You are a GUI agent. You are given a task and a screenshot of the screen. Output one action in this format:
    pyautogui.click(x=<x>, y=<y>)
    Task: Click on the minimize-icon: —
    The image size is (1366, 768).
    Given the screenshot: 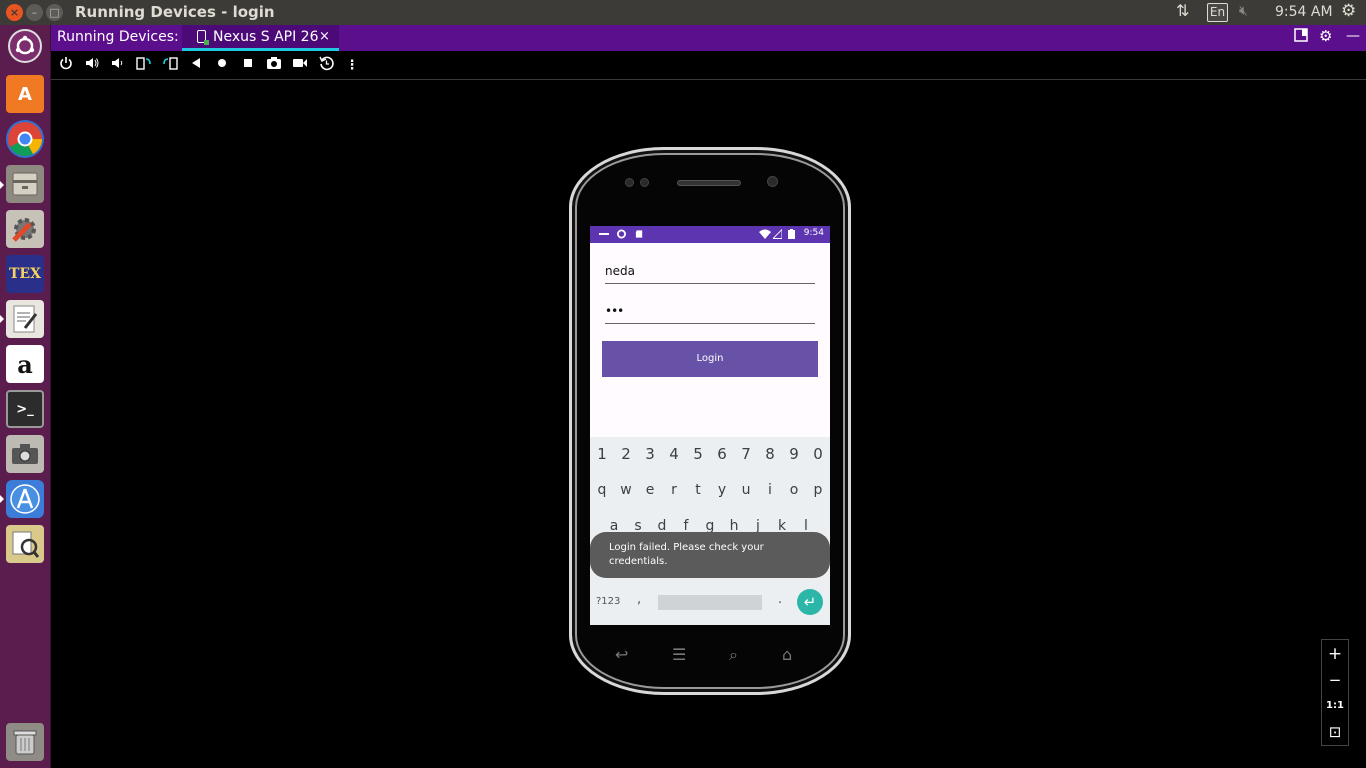 What is the action you would take?
    pyautogui.click(x=1353, y=36)
    